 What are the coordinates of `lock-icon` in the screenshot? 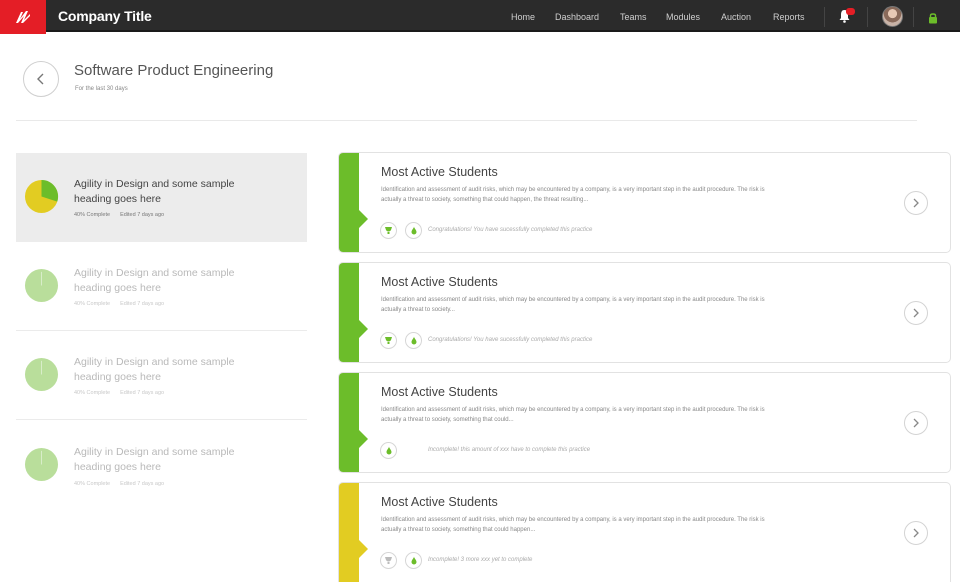 It's located at (933, 20).